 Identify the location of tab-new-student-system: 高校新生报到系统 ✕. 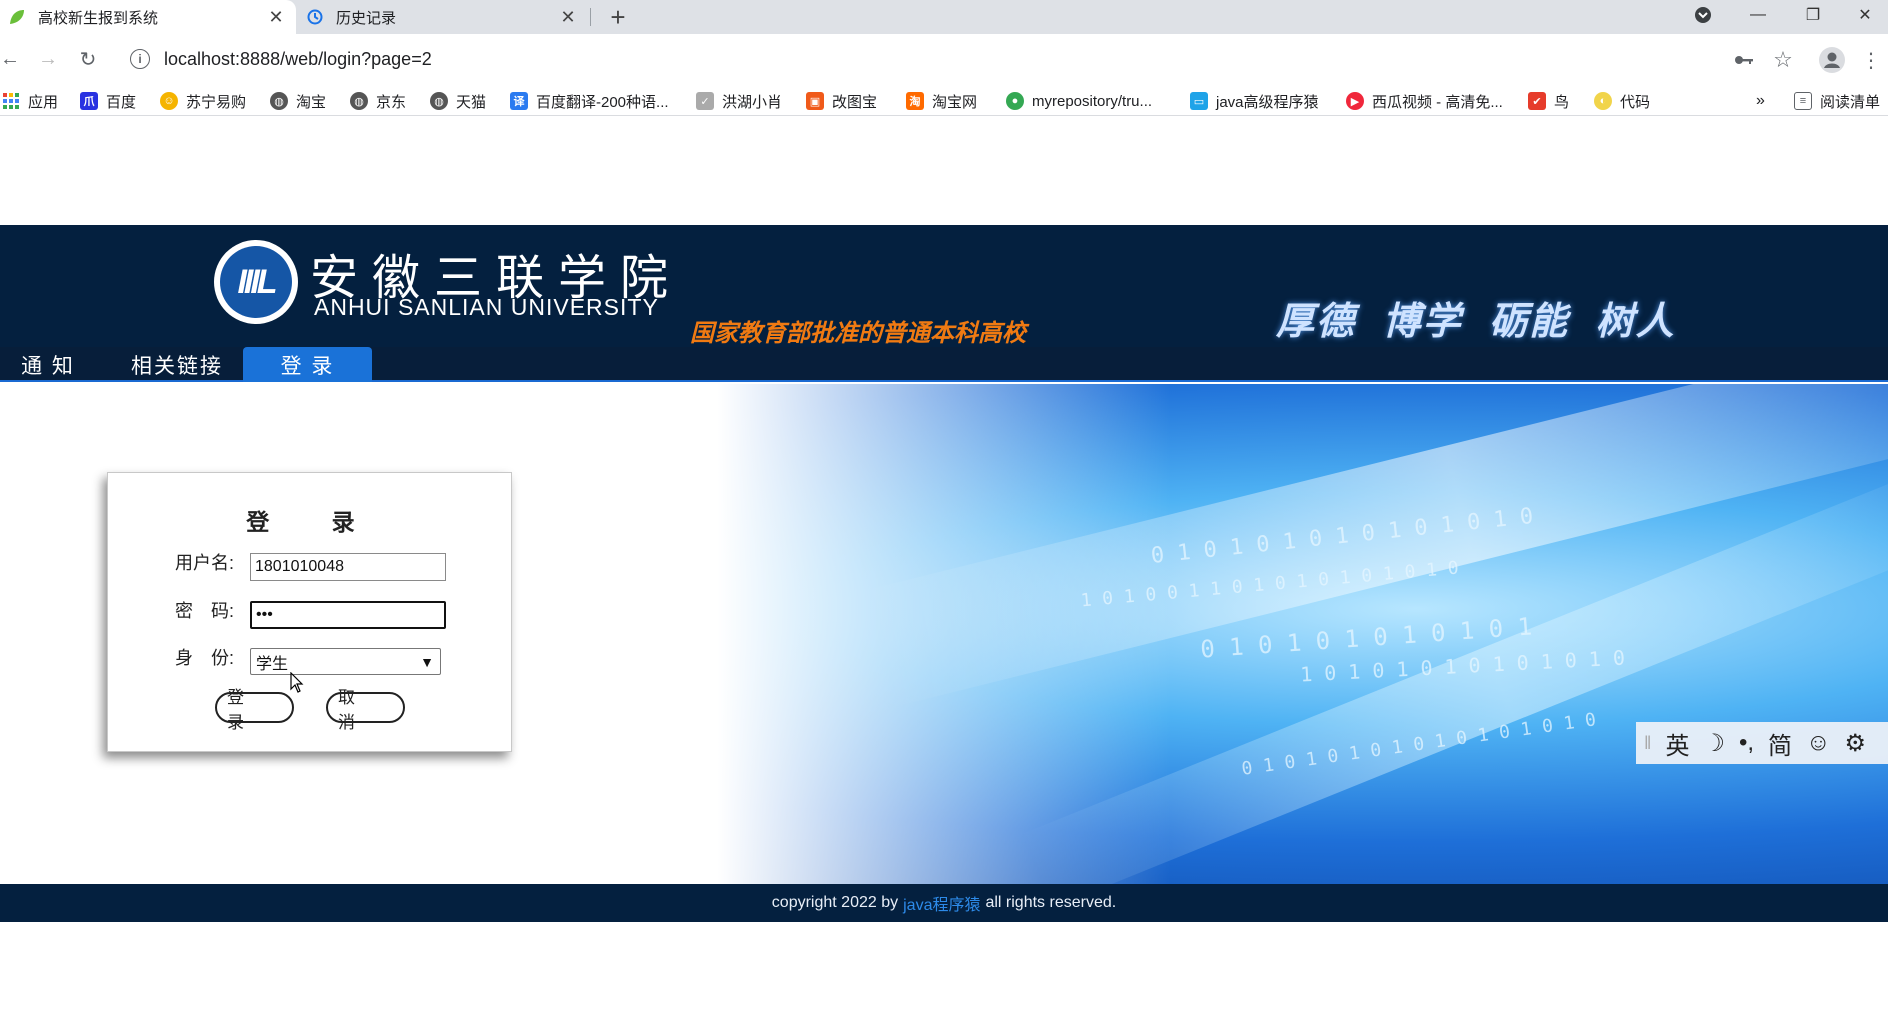
(148, 17).